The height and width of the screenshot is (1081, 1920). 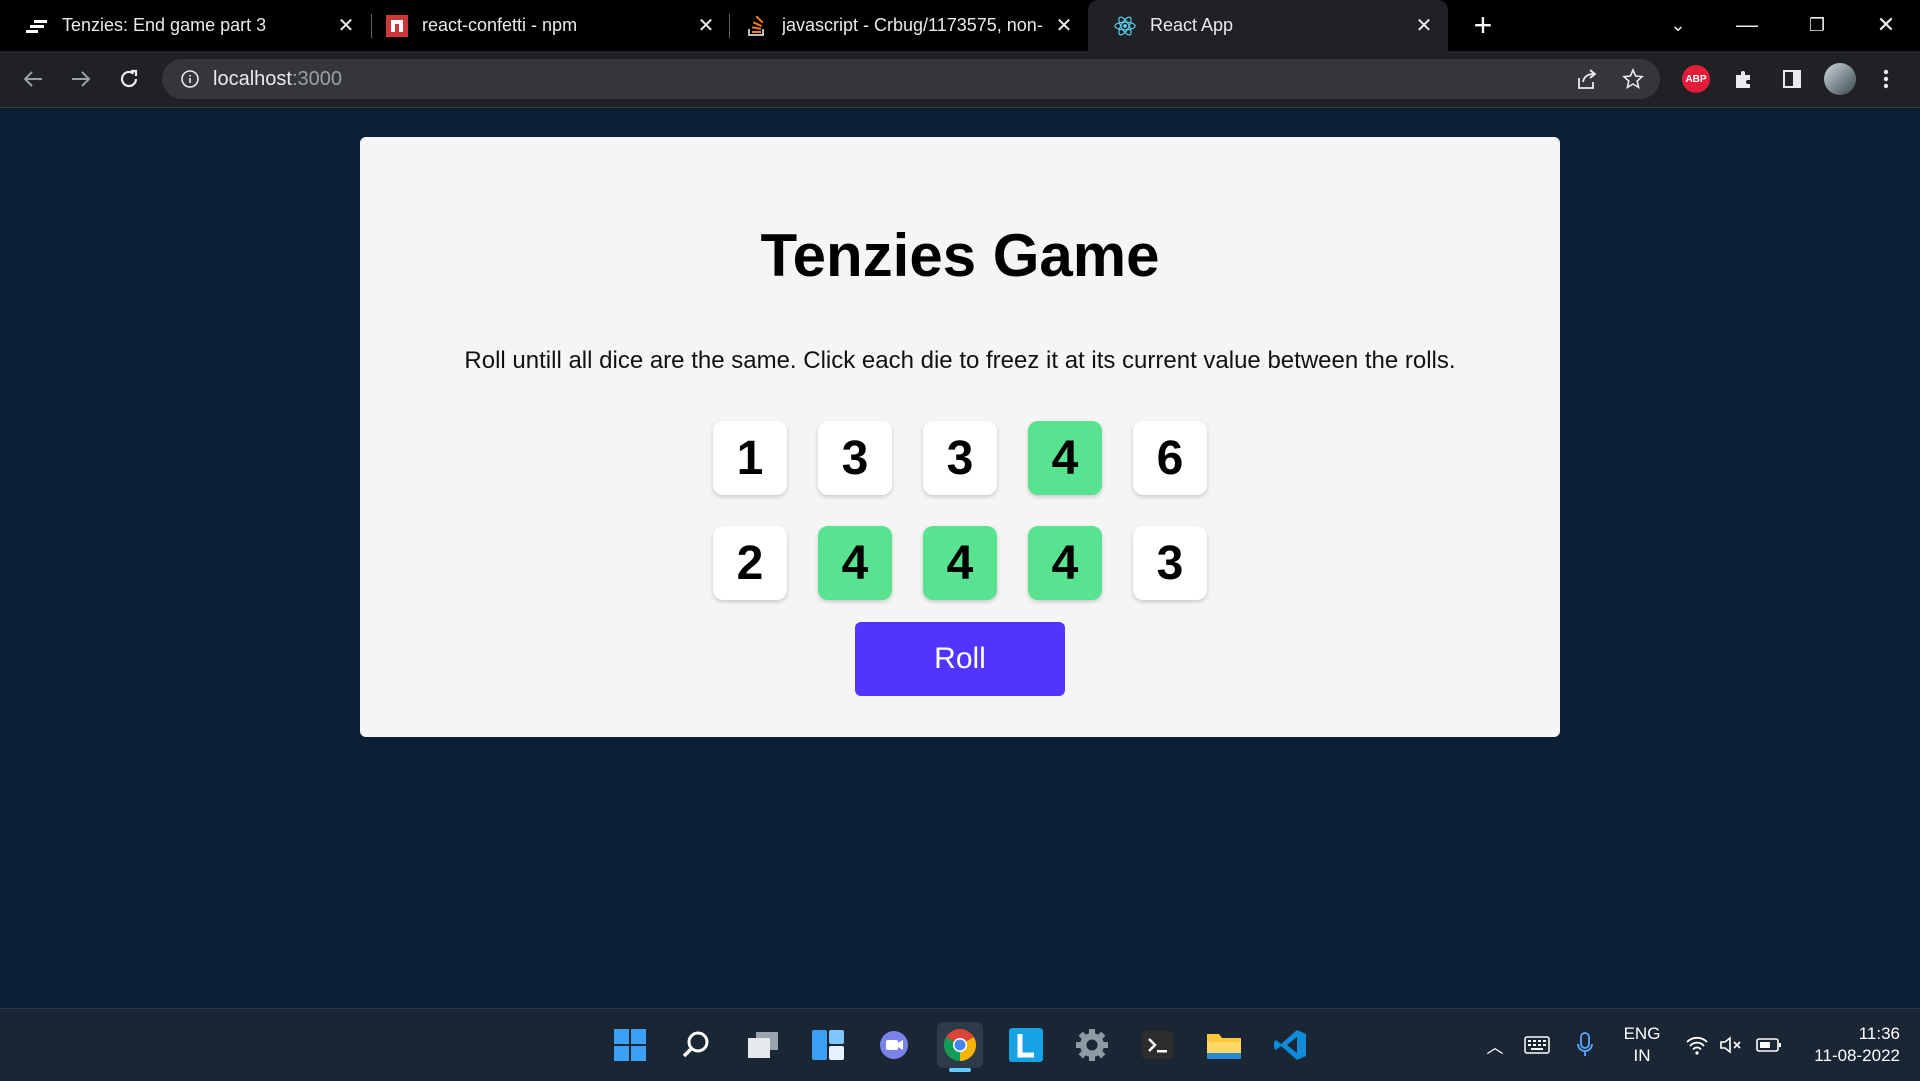 What do you see at coordinates (1192, 25) in the screenshot?
I see `tab-title: React App` at bounding box center [1192, 25].